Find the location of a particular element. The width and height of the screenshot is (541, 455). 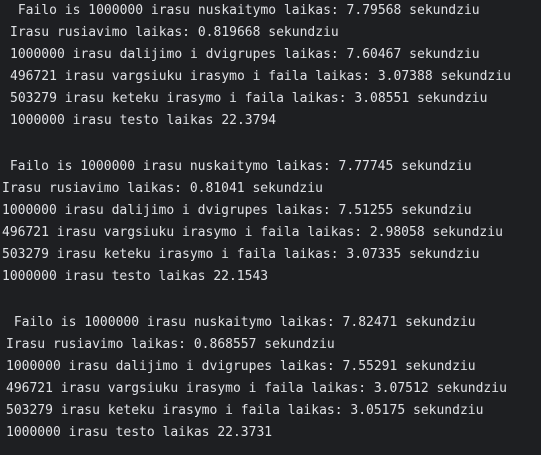

console-line: 1000000 irasu testo laikas 22.3731 is located at coordinates (139, 432).